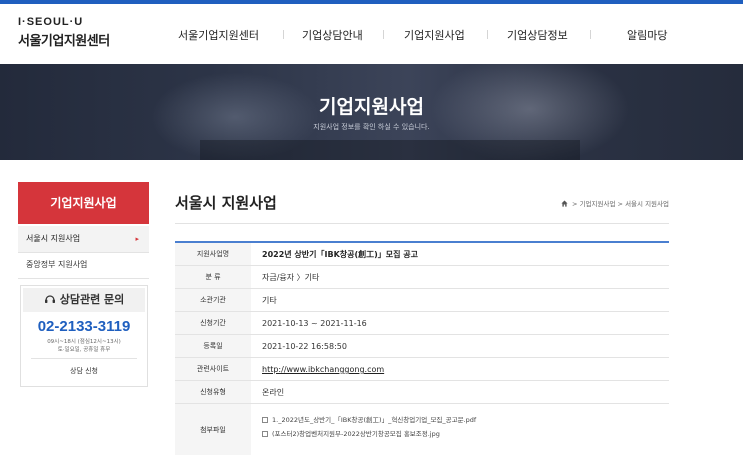 This screenshot has width=743, height=455. What do you see at coordinates (213, 254) in the screenshot?
I see `row-label: 지원사업명` at bounding box center [213, 254].